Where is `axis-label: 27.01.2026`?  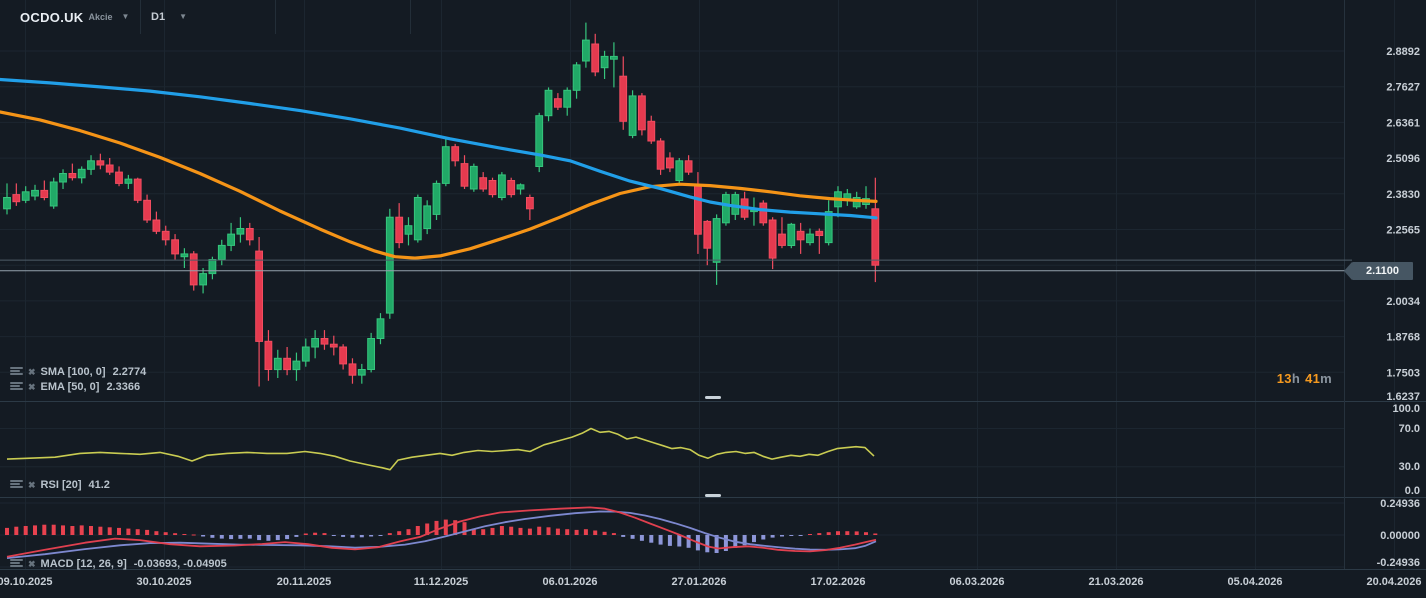 axis-label: 27.01.2026 is located at coordinates (698, 582).